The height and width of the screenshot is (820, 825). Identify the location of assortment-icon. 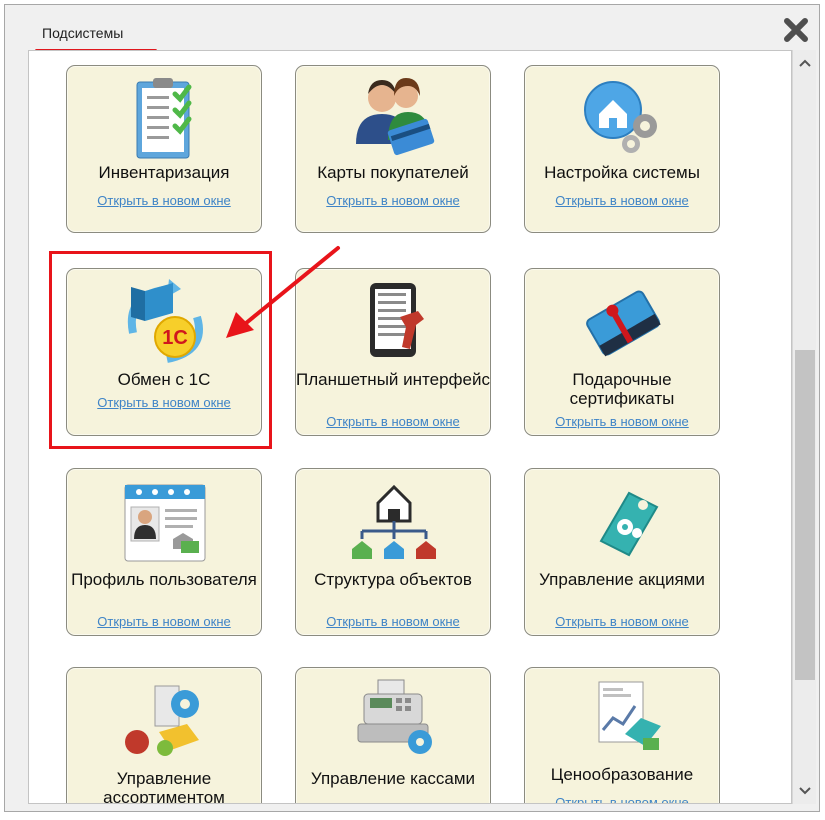
(162, 720).